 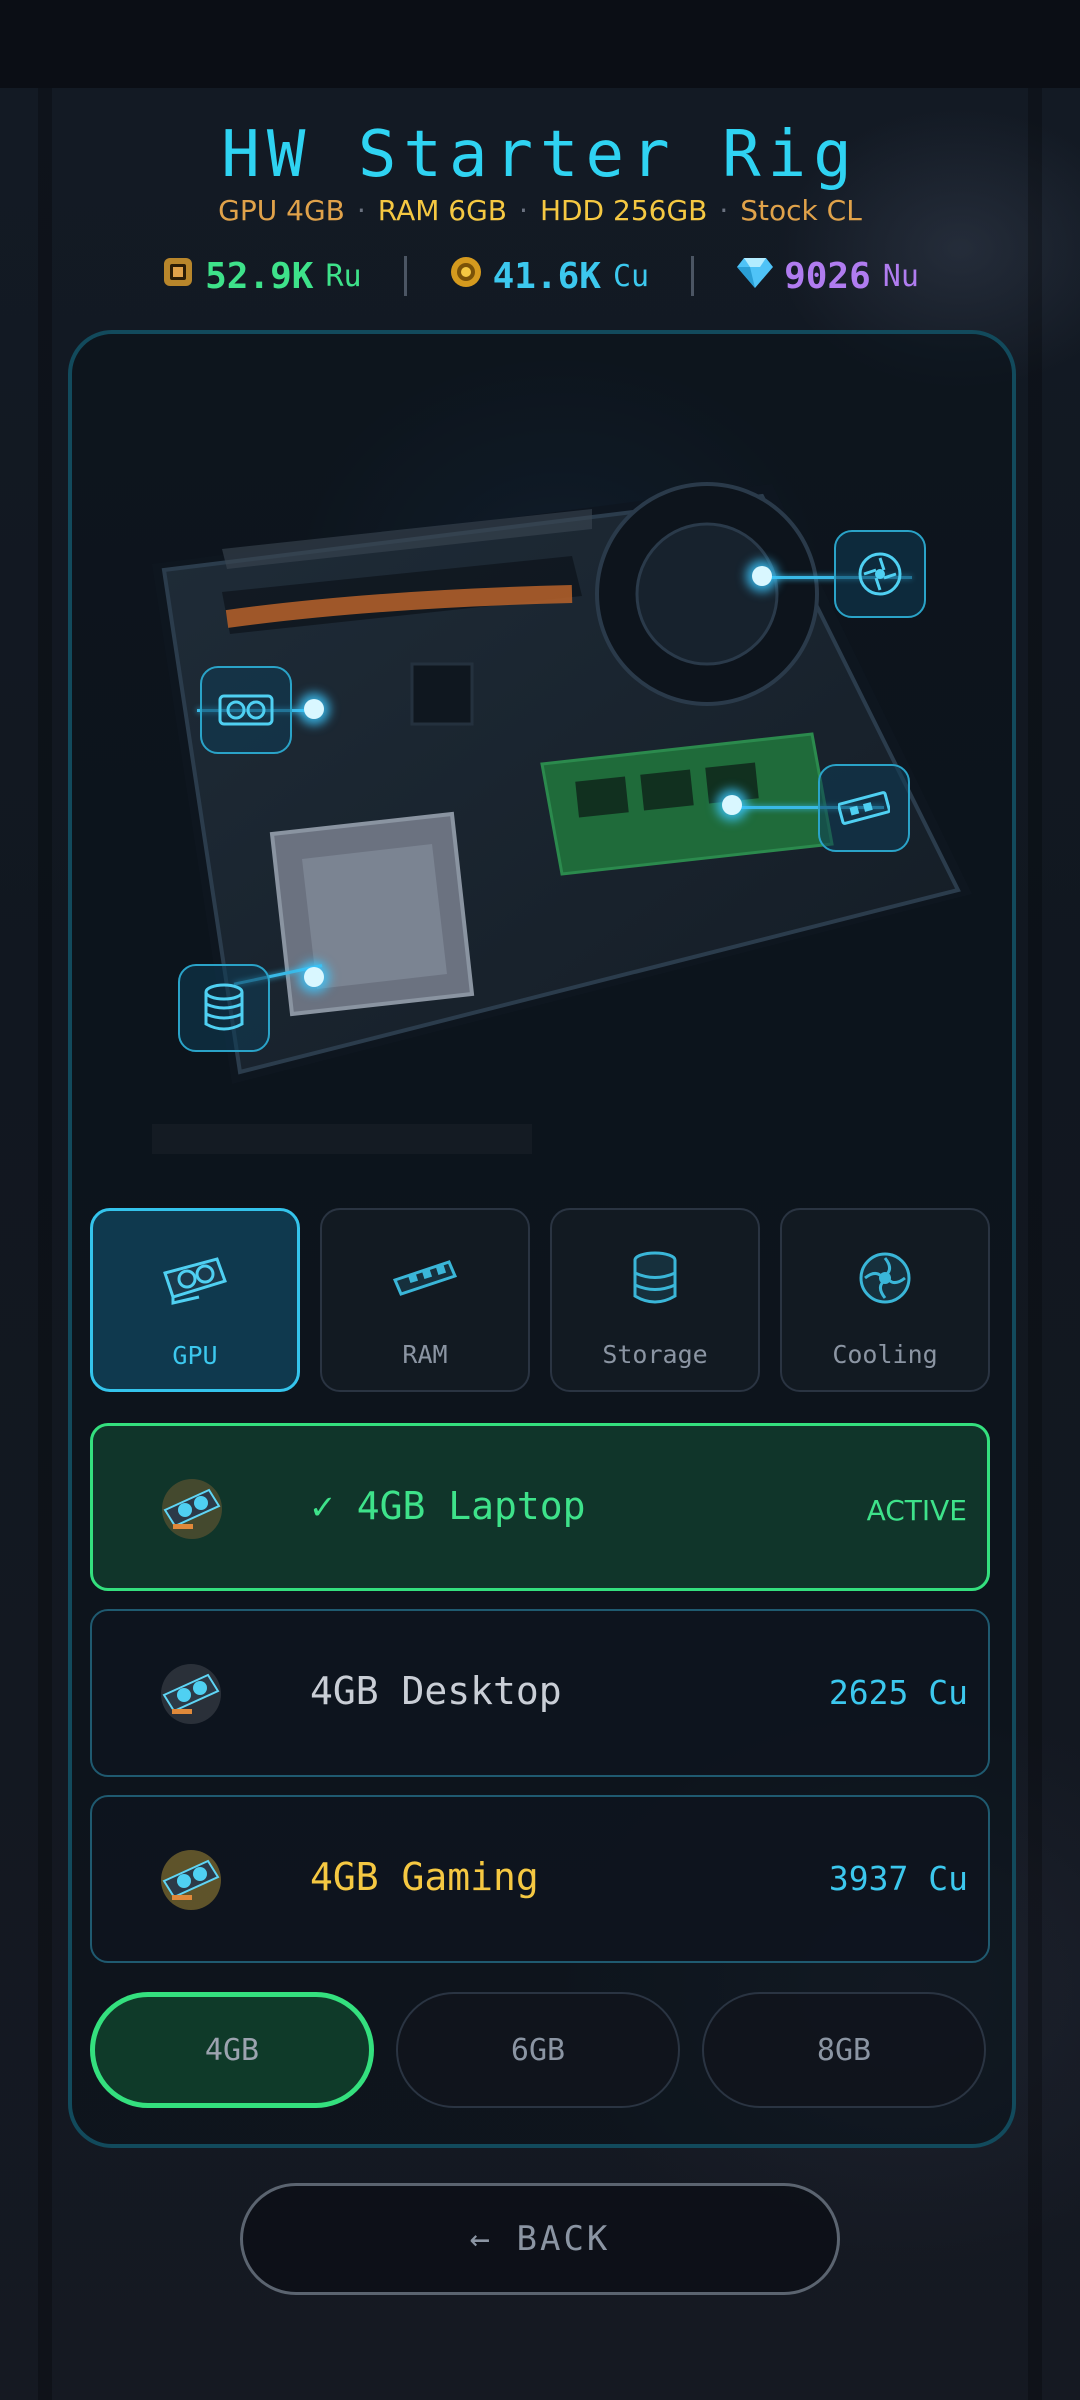 I want to click on list-item-4gb-gaming: 4GB Gaming 3937 Cu, so click(x=540, y=1879).